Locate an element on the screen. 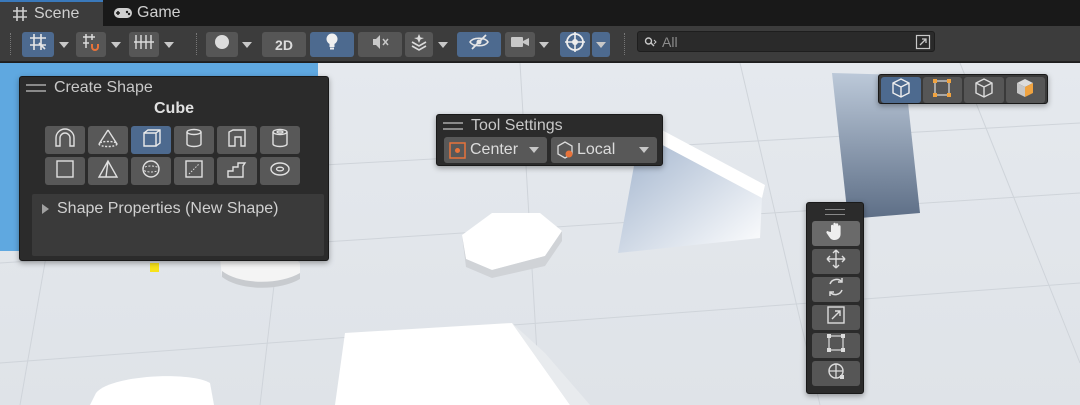 Image resolution: width=1080 pixels, height=405 pixels. grid-ruler-icon is located at coordinates (144, 44).